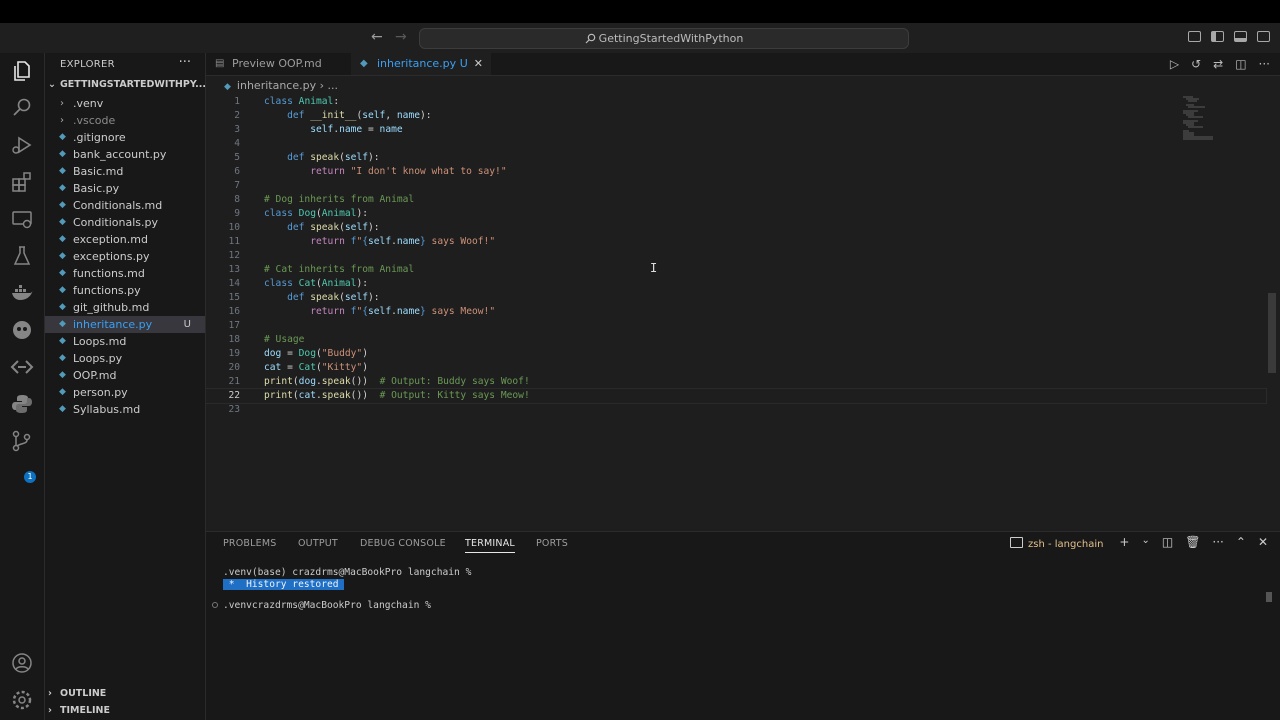 This screenshot has height=720, width=1280. Describe the element at coordinates (125, 324) in the screenshot. I see `file-item: ◆ inheritance.py U` at that location.